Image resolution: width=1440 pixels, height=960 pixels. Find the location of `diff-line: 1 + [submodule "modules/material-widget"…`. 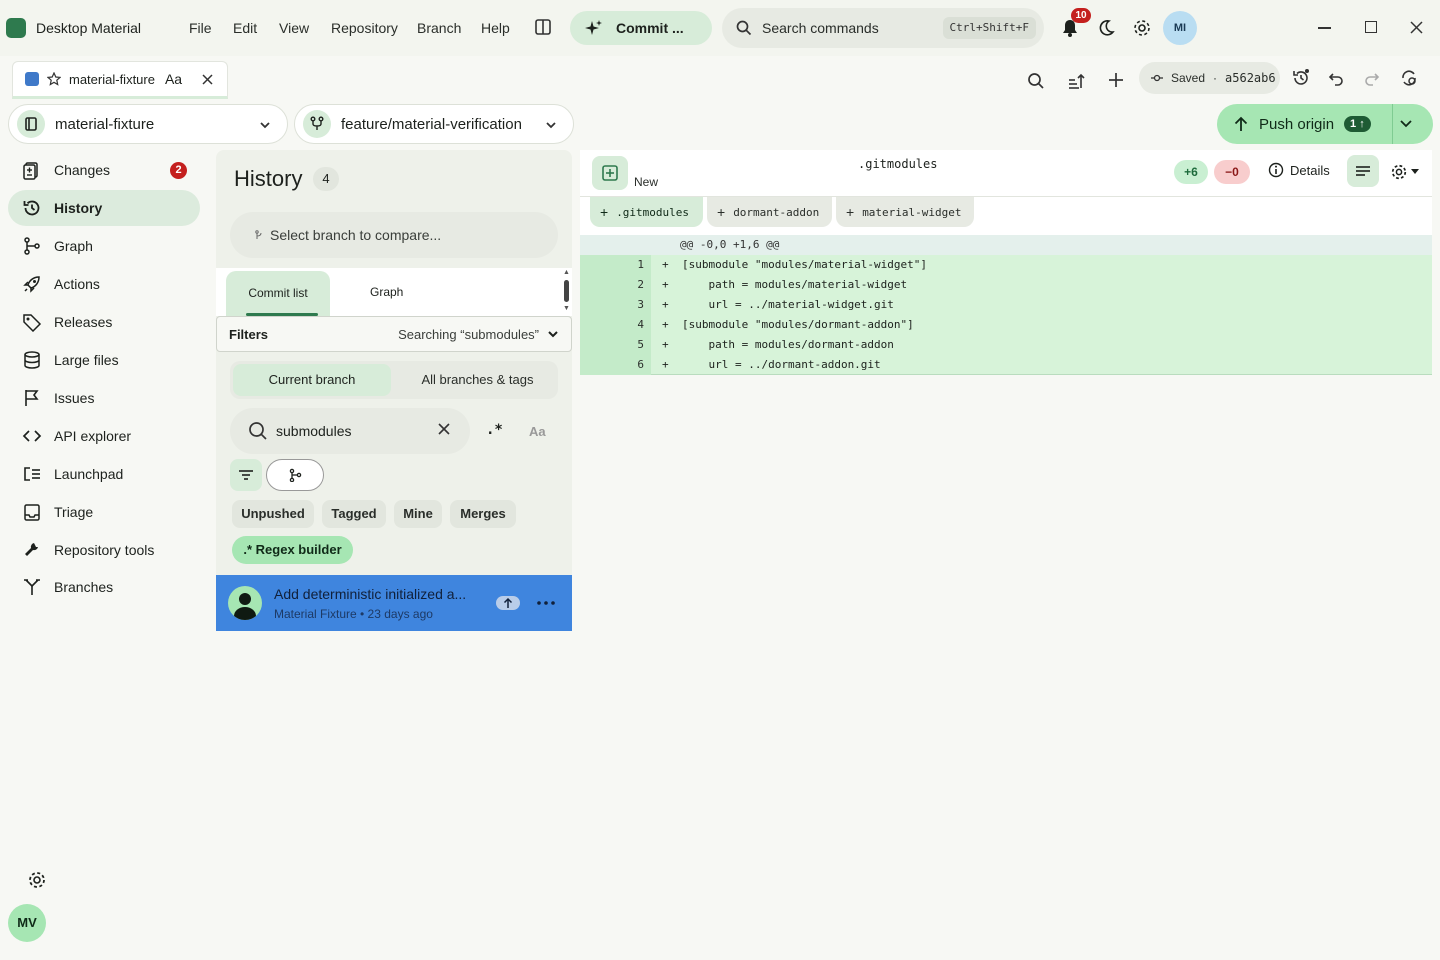

diff-line: 1 + [submodule "modules/material-widget"… is located at coordinates (1006, 265).